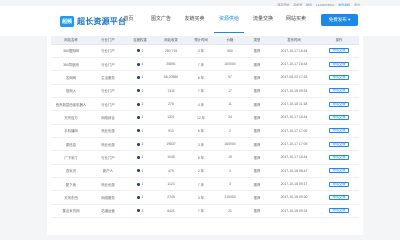 This screenshot has height=240, width=400. Describe the element at coordinates (161, 21) in the screenshot. I see `nav-ads: 图文广告` at that location.